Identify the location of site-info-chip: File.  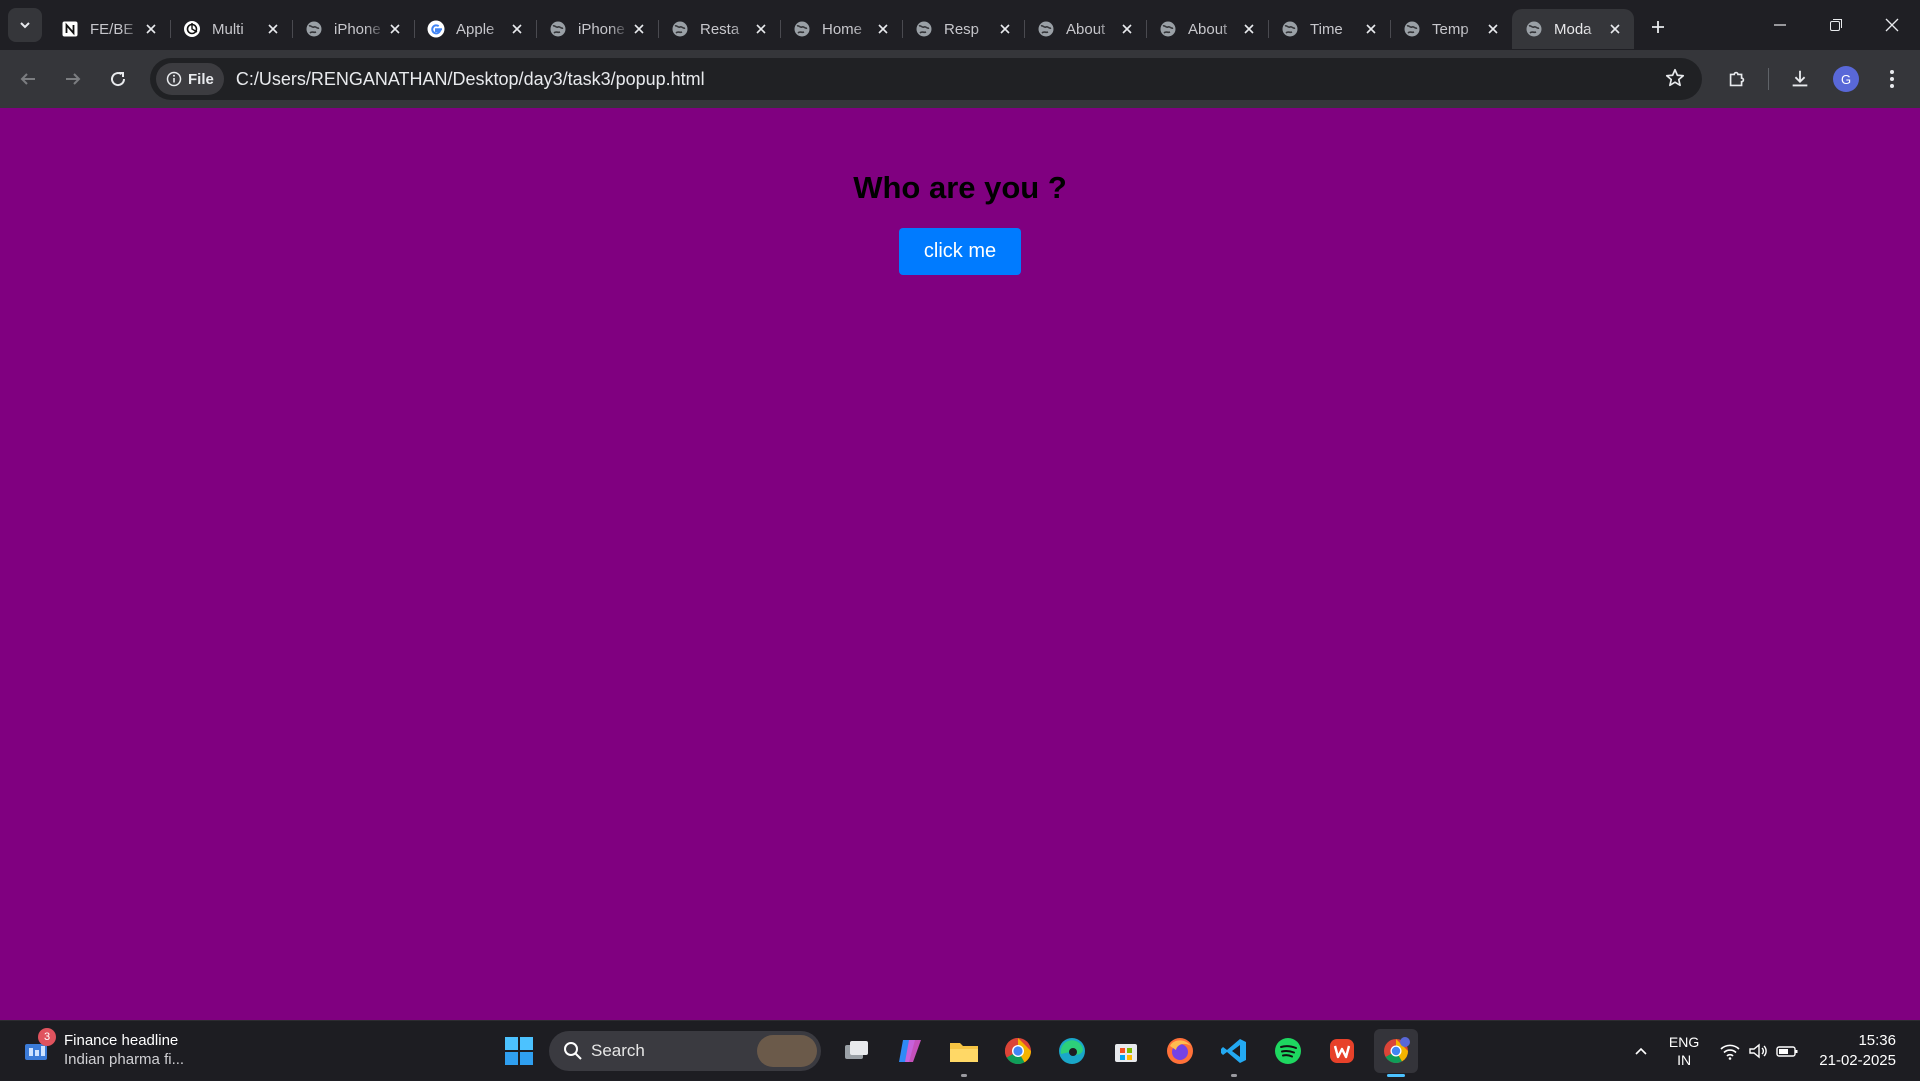
(190, 79).